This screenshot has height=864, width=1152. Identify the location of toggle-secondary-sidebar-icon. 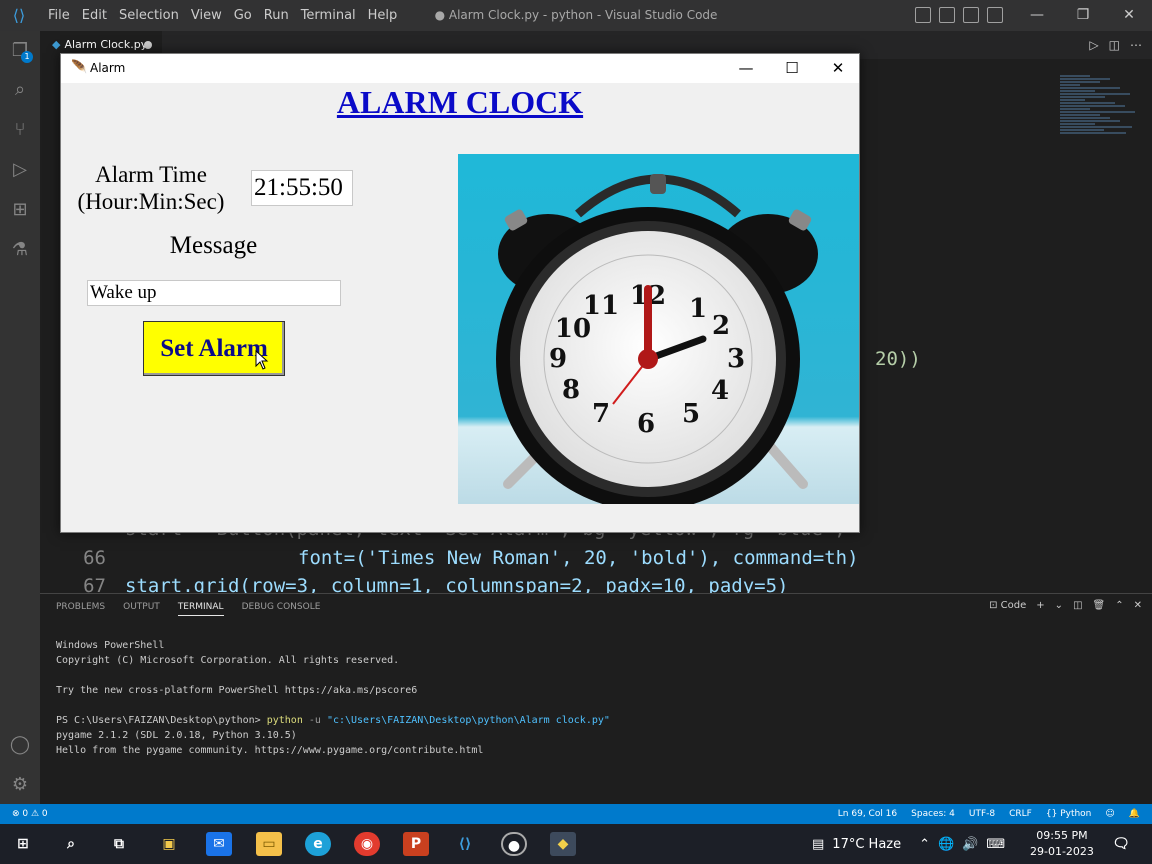
(971, 15).